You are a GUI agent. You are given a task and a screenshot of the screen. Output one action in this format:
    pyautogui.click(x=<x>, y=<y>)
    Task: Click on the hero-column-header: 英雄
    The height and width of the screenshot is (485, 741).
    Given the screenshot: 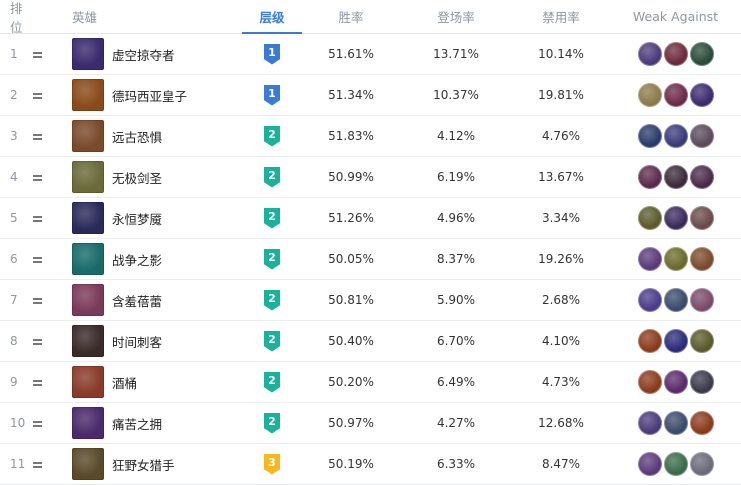 What is the action you would take?
    pyautogui.click(x=157, y=16)
    